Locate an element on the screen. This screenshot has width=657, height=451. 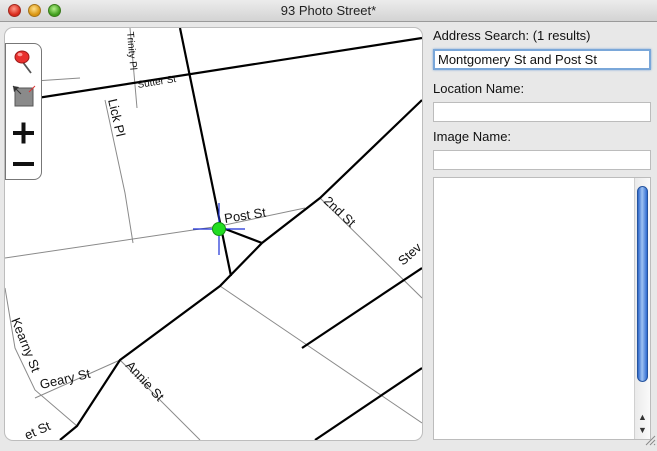
address-search-label: Address Search: (1 results) is located at coordinates (512, 35).